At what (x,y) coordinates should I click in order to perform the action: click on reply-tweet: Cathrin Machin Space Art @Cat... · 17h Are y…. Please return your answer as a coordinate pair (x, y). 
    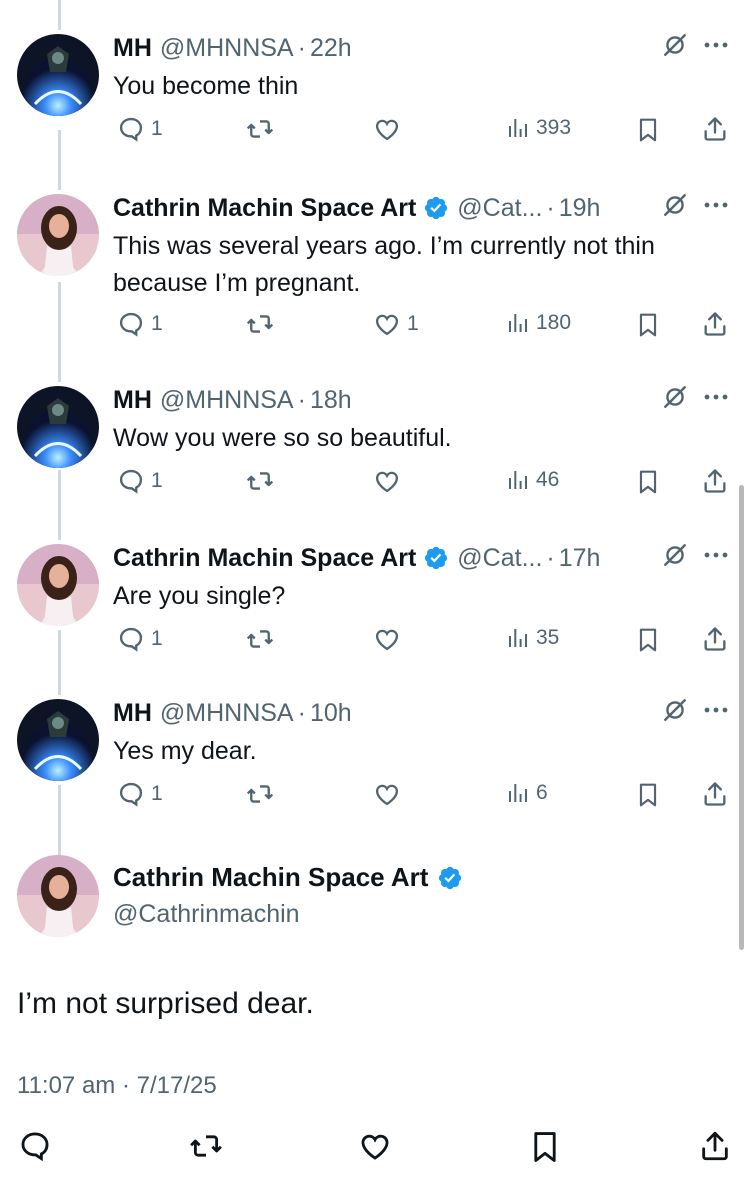
    Looking at the image, I should click on (375, 602).